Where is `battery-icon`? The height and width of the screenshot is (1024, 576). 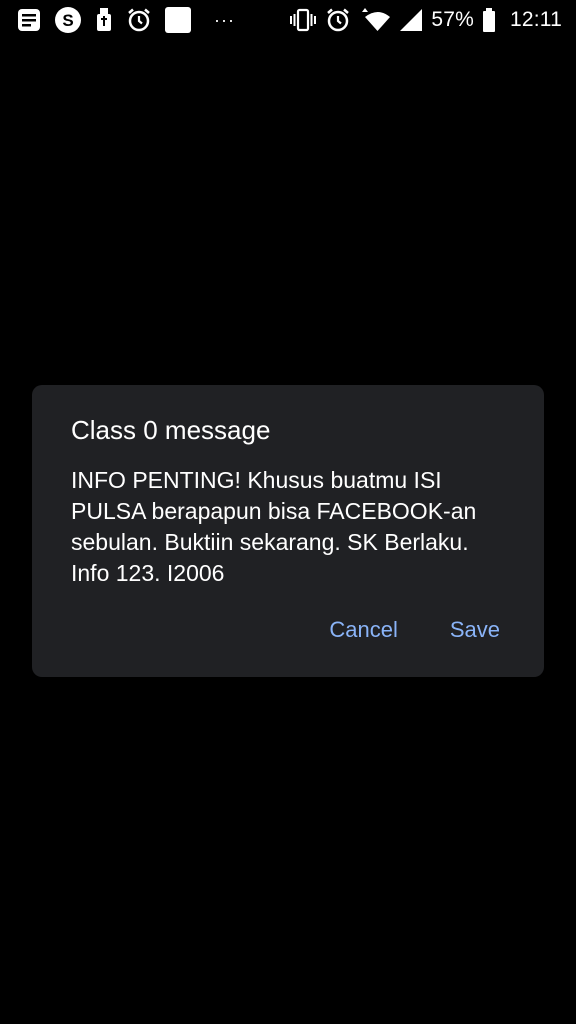
battery-icon is located at coordinates (489, 20).